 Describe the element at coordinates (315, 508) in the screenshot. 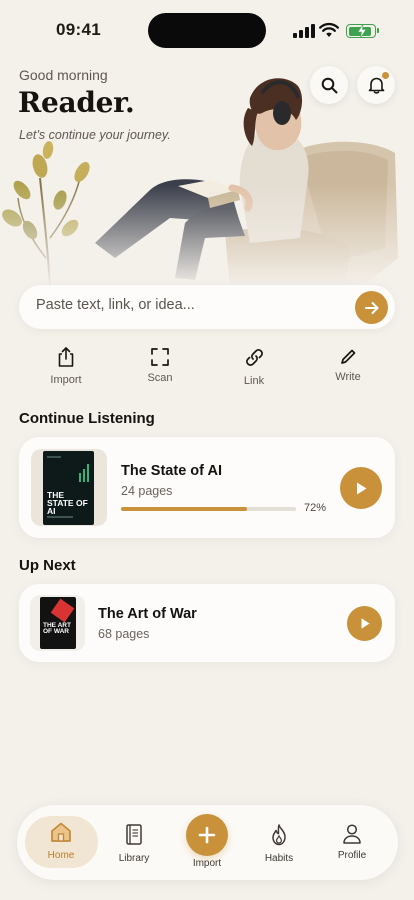

I see `progress-percent: 72%` at that location.